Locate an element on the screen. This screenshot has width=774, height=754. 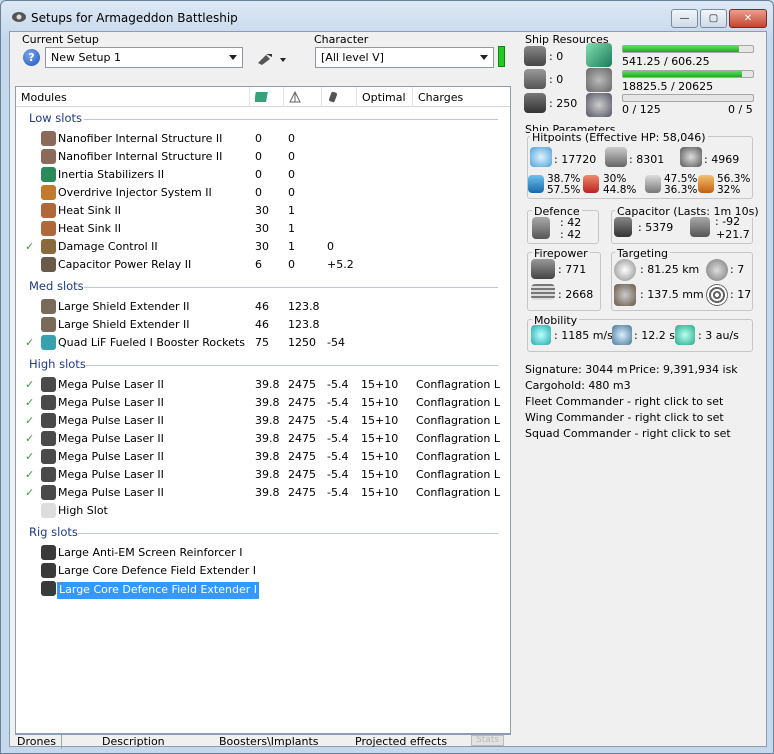
fleet-commander: Fleet Commander - right click to set is located at coordinates (624, 401).